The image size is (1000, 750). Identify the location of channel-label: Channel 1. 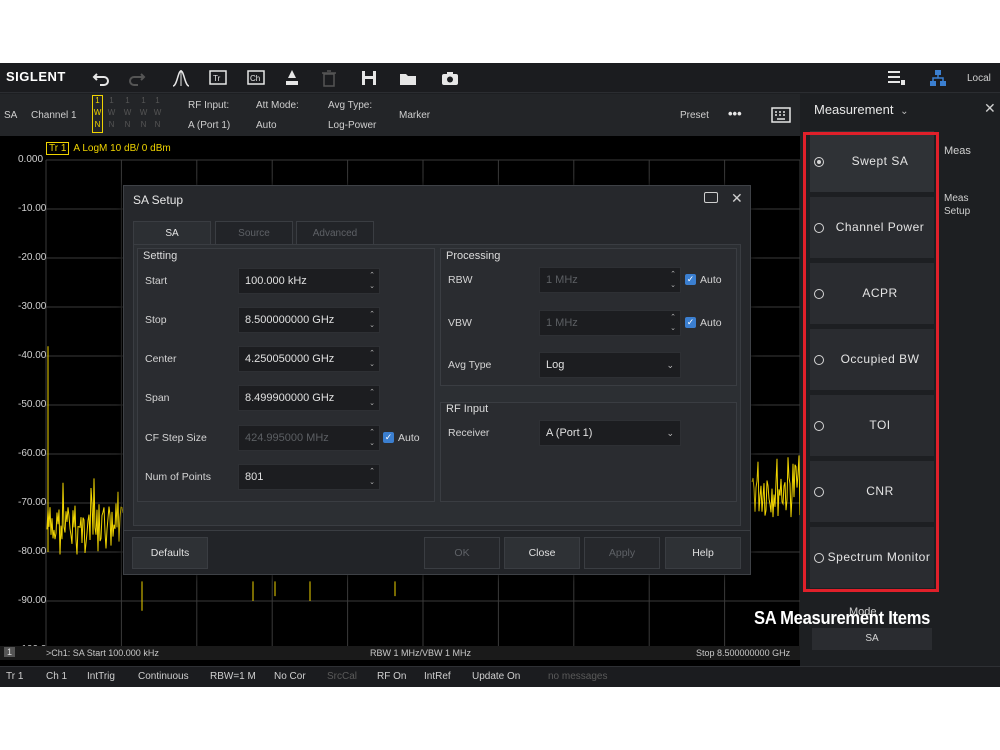
(54, 115).